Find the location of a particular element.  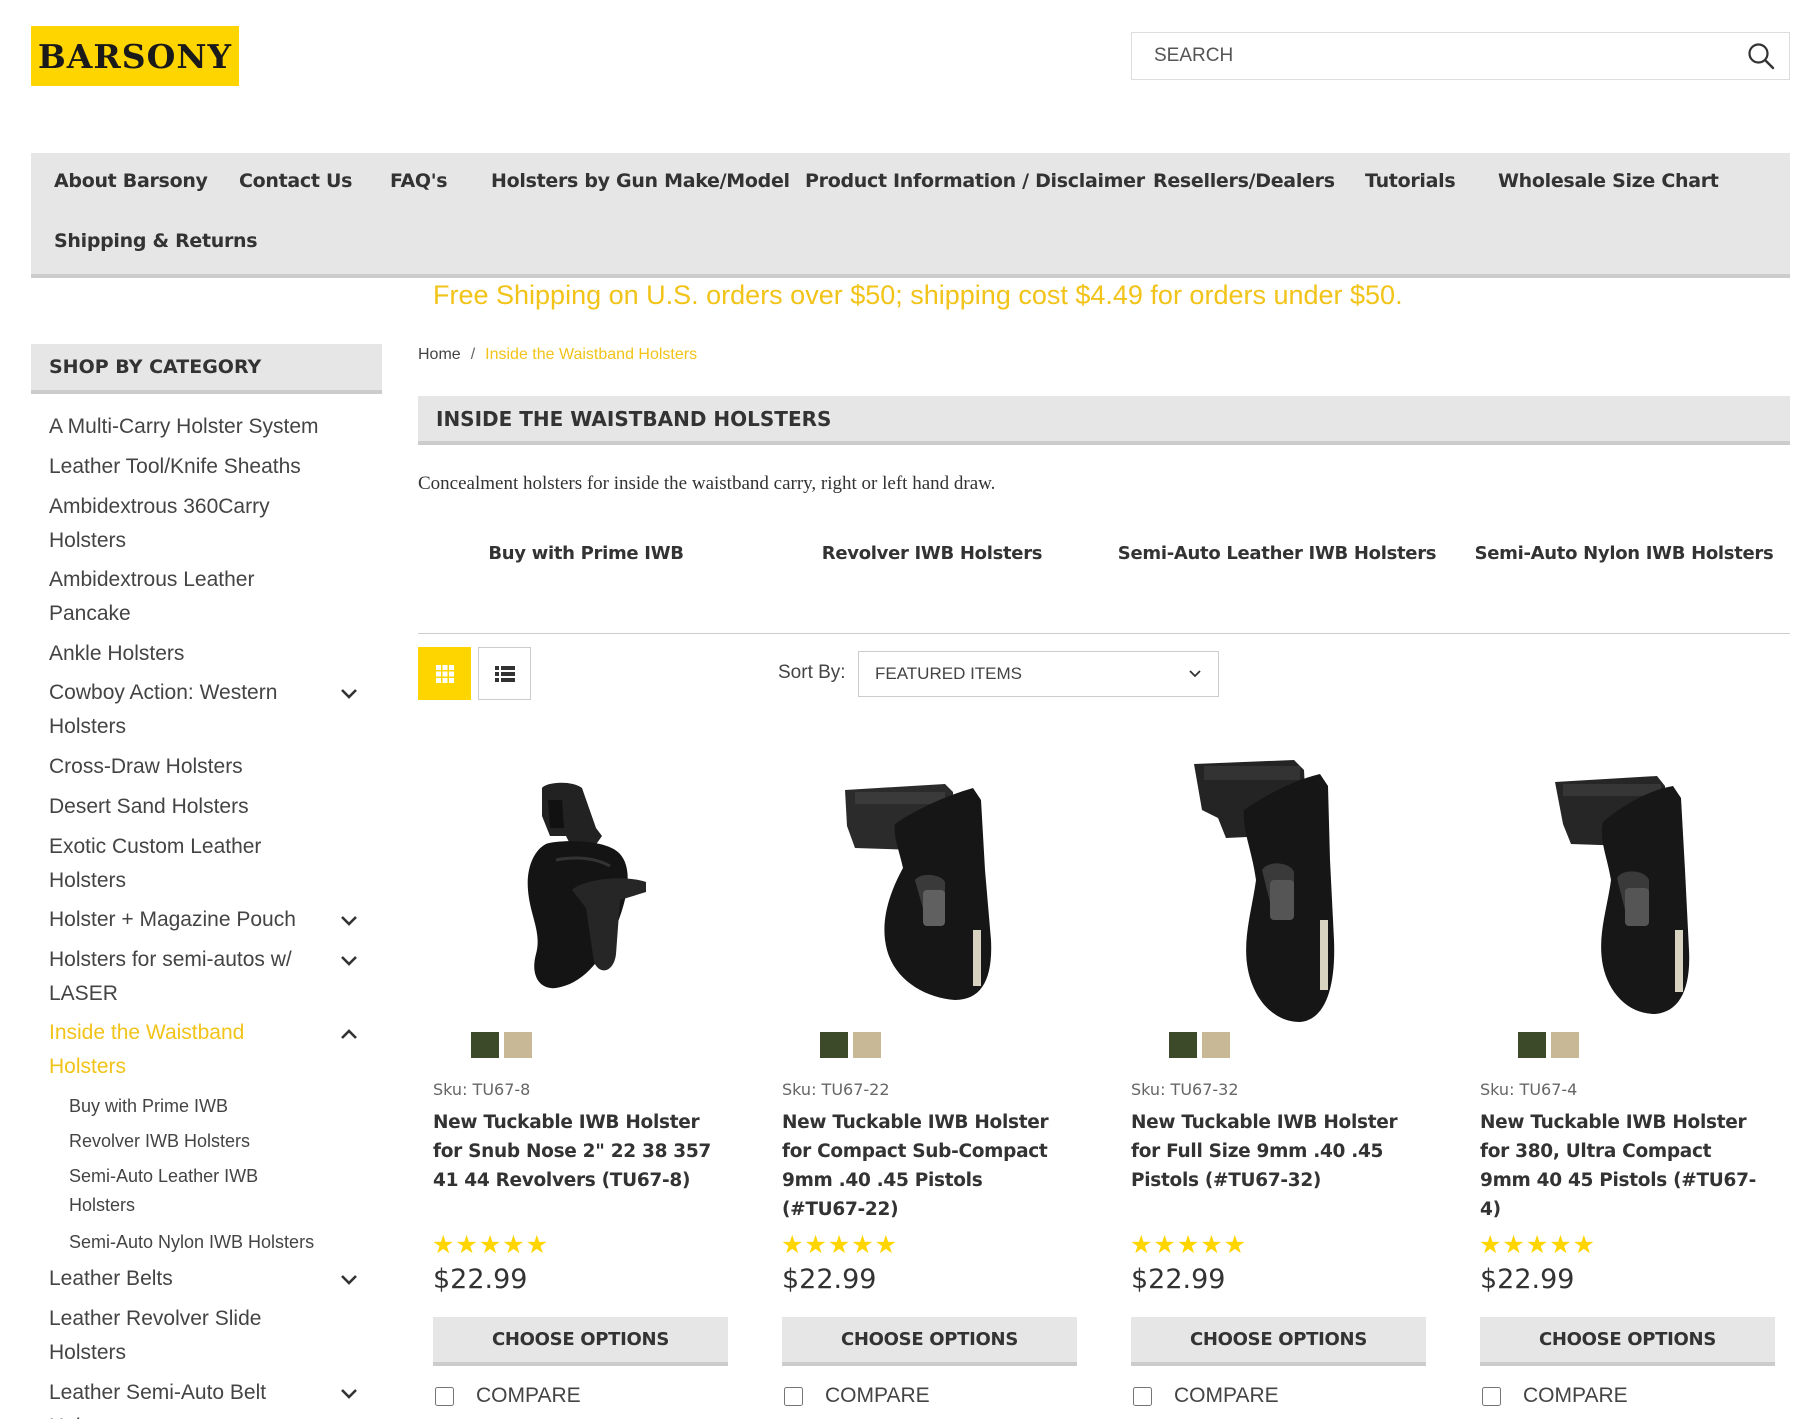

sidebar-item-multi-carry: A Multi-Carry Holster System is located at coordinates (184, 427).